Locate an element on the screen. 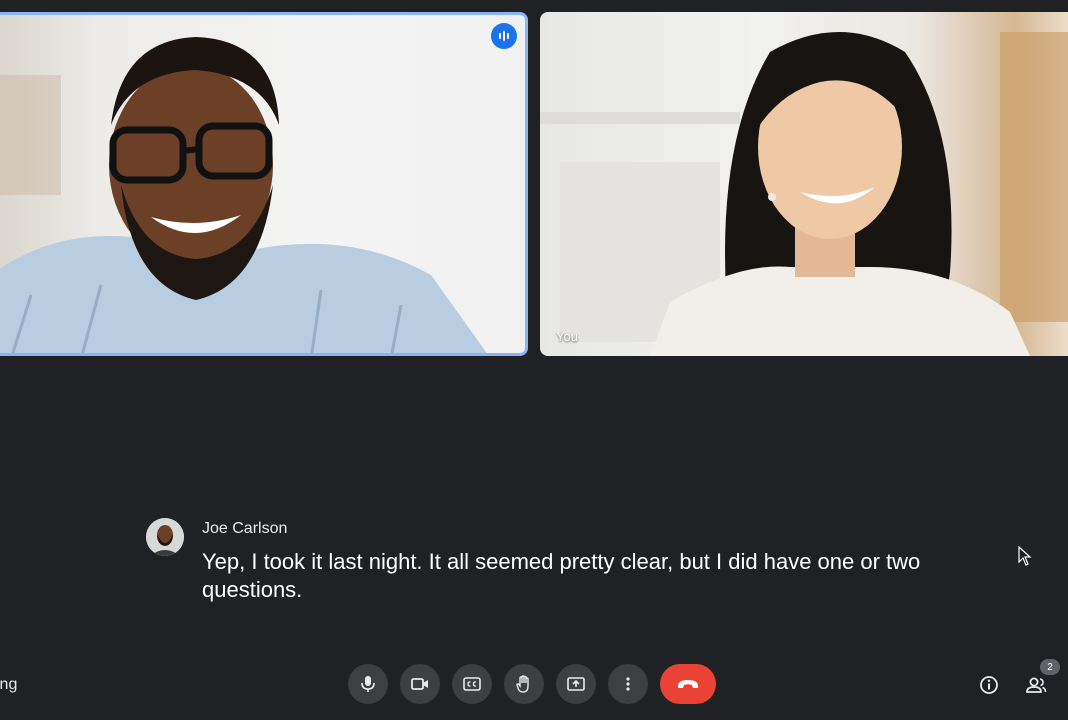 This screenshot has height=720, width=1068. raise-hand-button is located at coordinates (524, 684).